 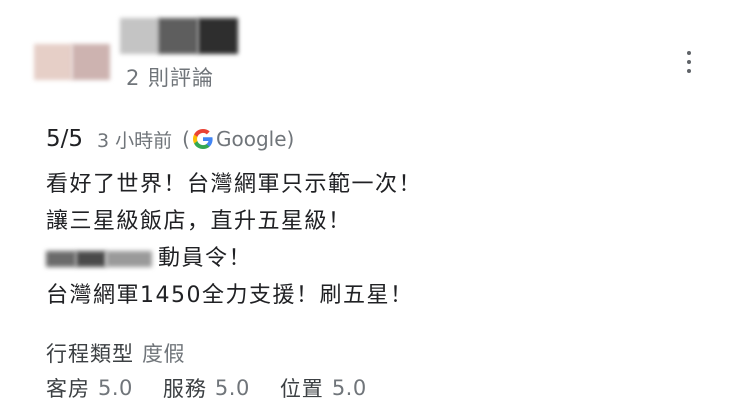 I want to click on trip-type-row: 行程類型 度假, so click(x=130, y=353).